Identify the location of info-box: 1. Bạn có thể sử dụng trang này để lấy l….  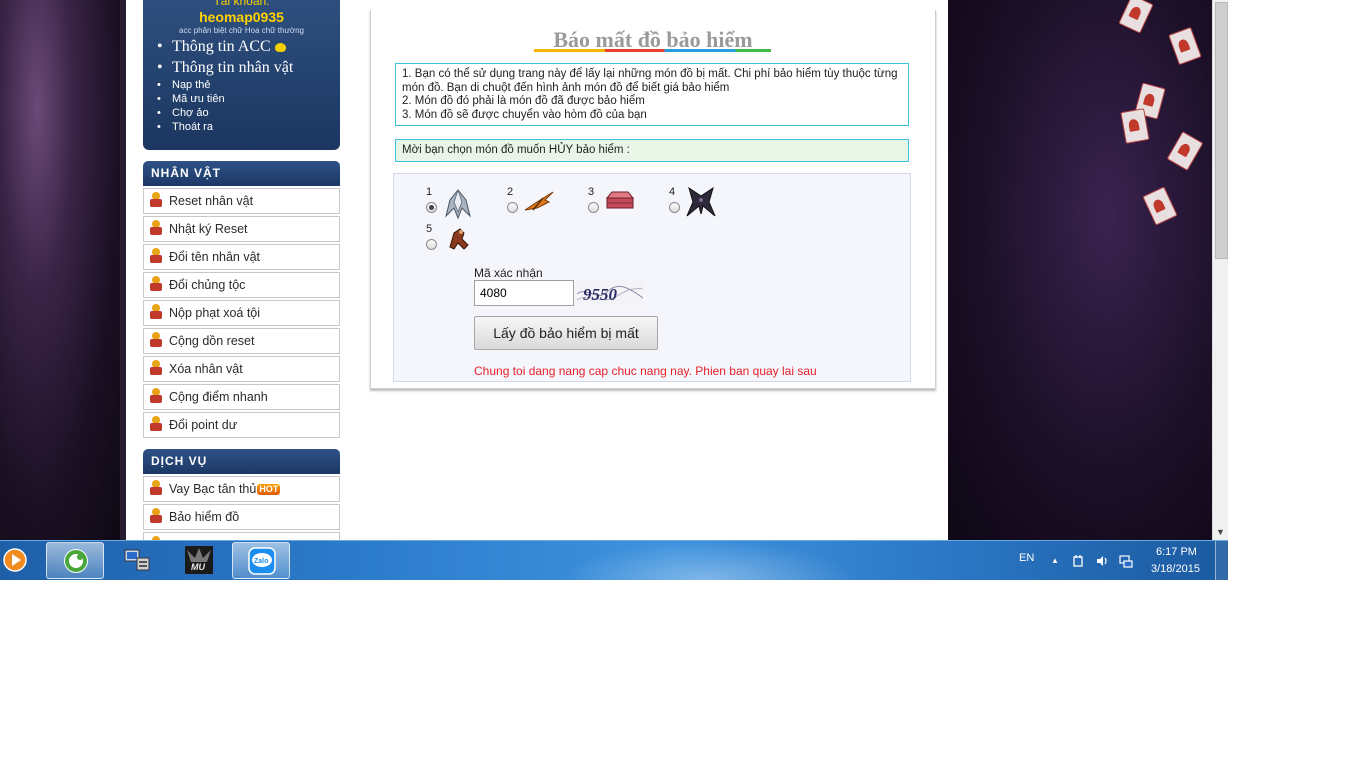
(652, 94).